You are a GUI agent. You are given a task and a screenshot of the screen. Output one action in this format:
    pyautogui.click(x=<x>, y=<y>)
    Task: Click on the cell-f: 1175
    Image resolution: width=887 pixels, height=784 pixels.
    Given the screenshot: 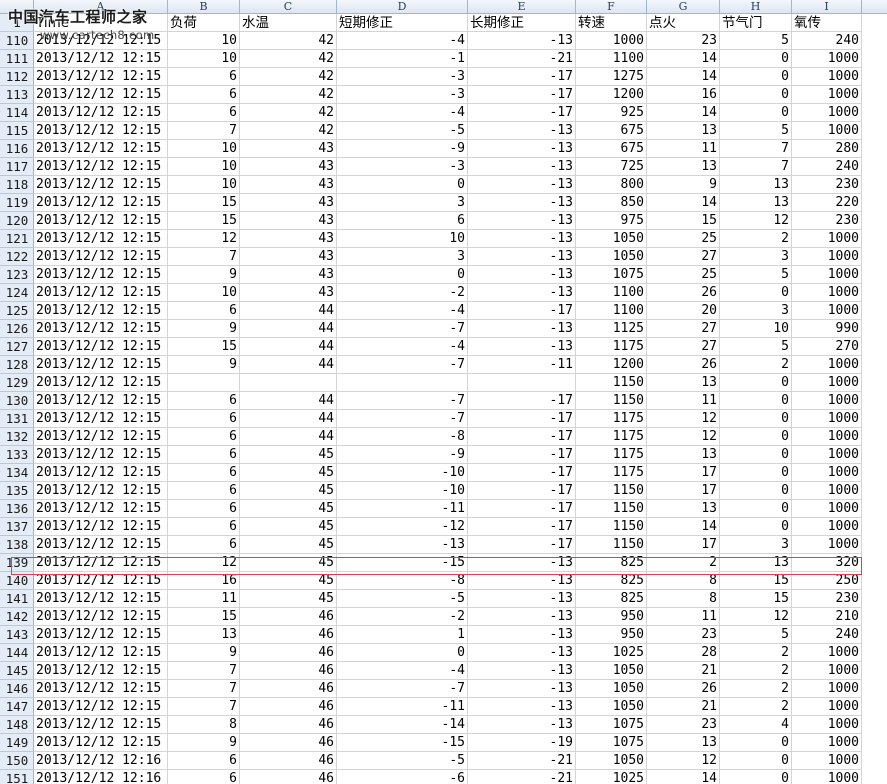 What is the action you would take?
    pyautogui.click(x=611, y=419)
    